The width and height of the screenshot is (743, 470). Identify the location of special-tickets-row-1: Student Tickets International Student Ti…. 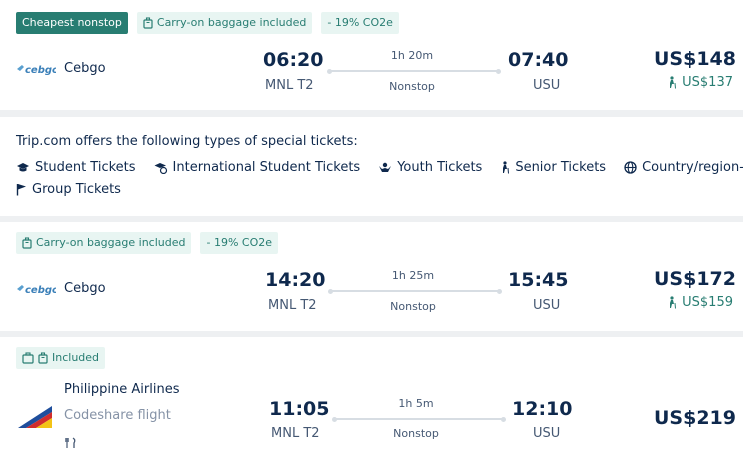
(379, 167).